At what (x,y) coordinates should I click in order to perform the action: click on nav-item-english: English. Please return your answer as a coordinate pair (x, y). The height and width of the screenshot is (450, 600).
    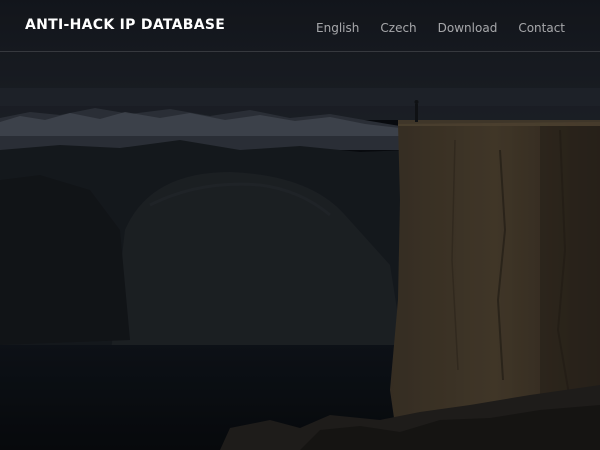
    Looking at the image, I should click on (337, 26).